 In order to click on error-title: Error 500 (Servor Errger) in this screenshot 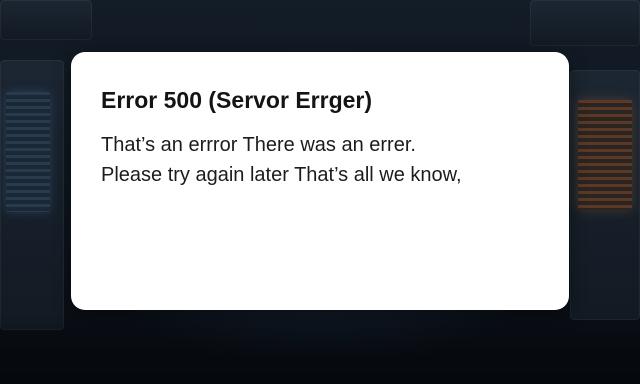, I will do `click(237, 100)`.